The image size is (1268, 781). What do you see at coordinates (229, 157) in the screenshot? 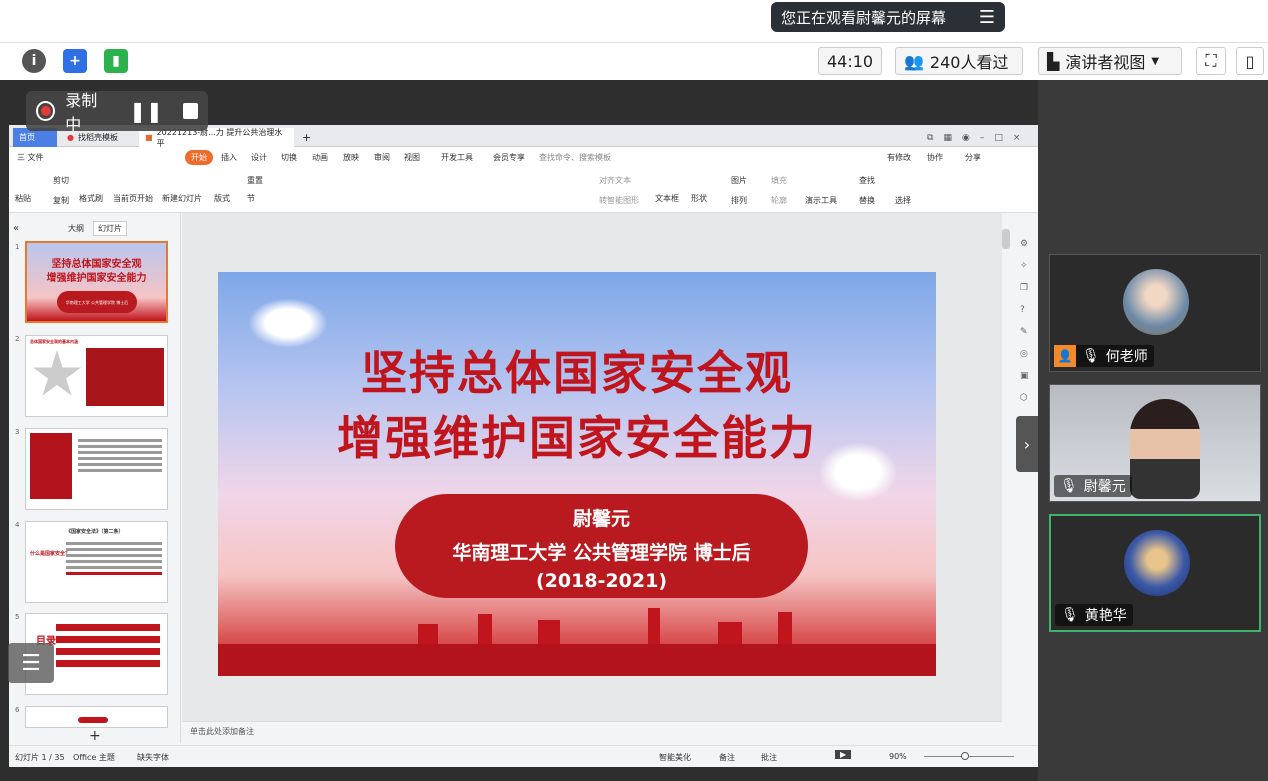
I see `menu-insert: 插入` at bounding box center [229, 157].